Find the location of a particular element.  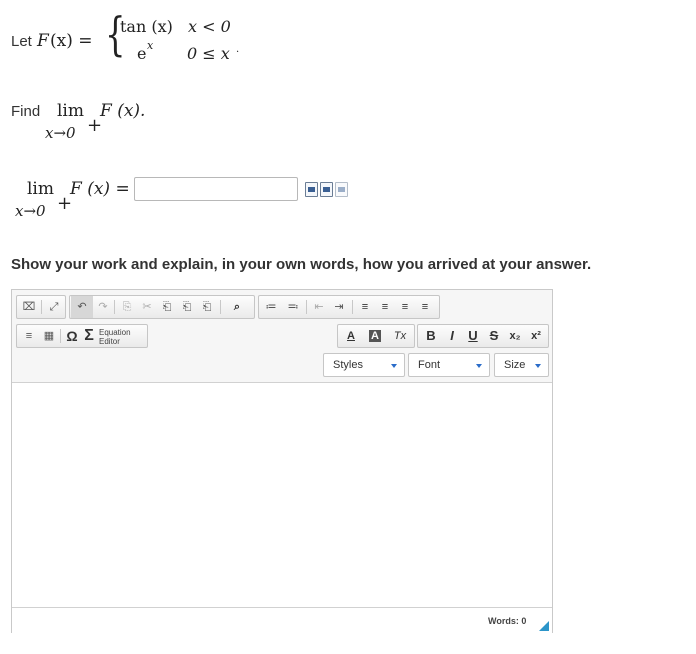

source-icon: ⌧ is located at coordinates (29, 307).